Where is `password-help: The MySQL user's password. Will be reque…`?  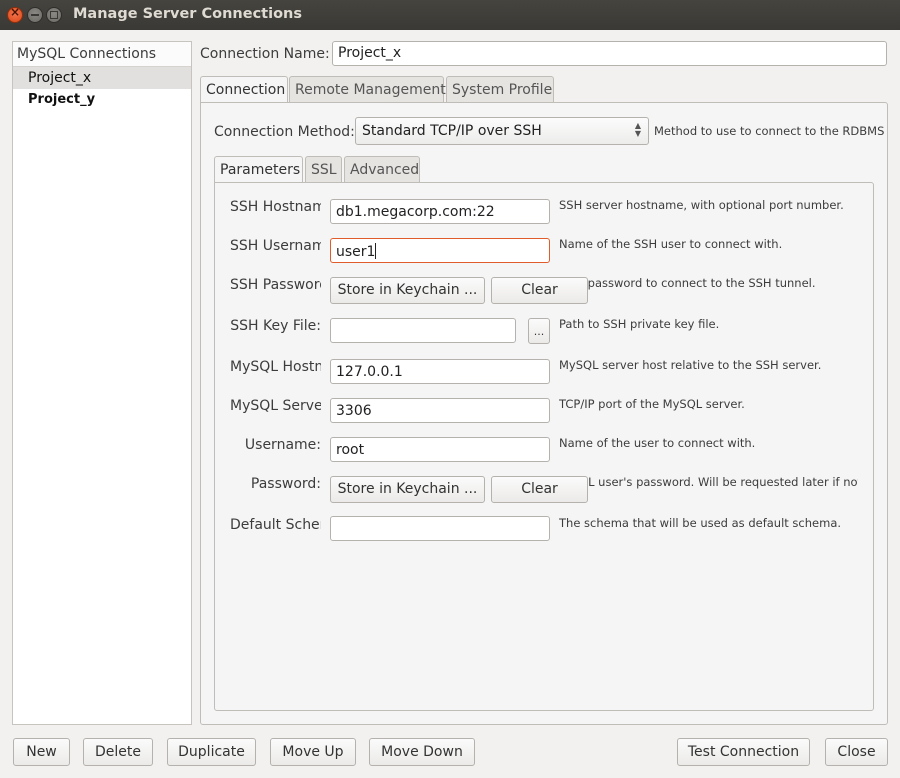 password-help: The MySQL user's password. Will be reque… is located at coordinates (708, 482).